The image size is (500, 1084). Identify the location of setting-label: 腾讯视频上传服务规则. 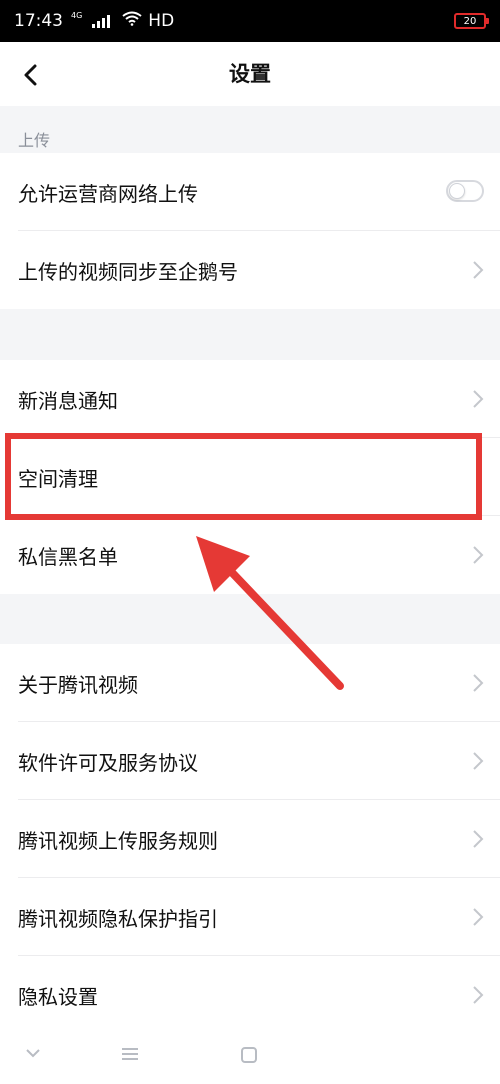
(118, 840).